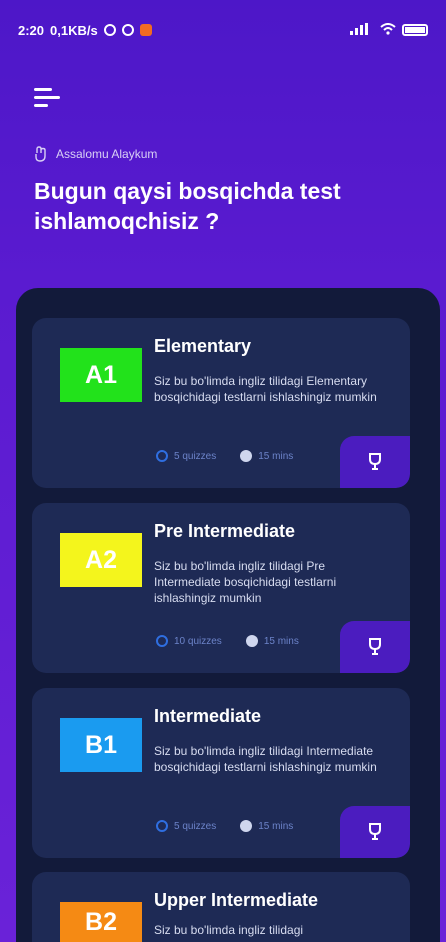  I want to click on level-badge: B2, so click(101, 922).